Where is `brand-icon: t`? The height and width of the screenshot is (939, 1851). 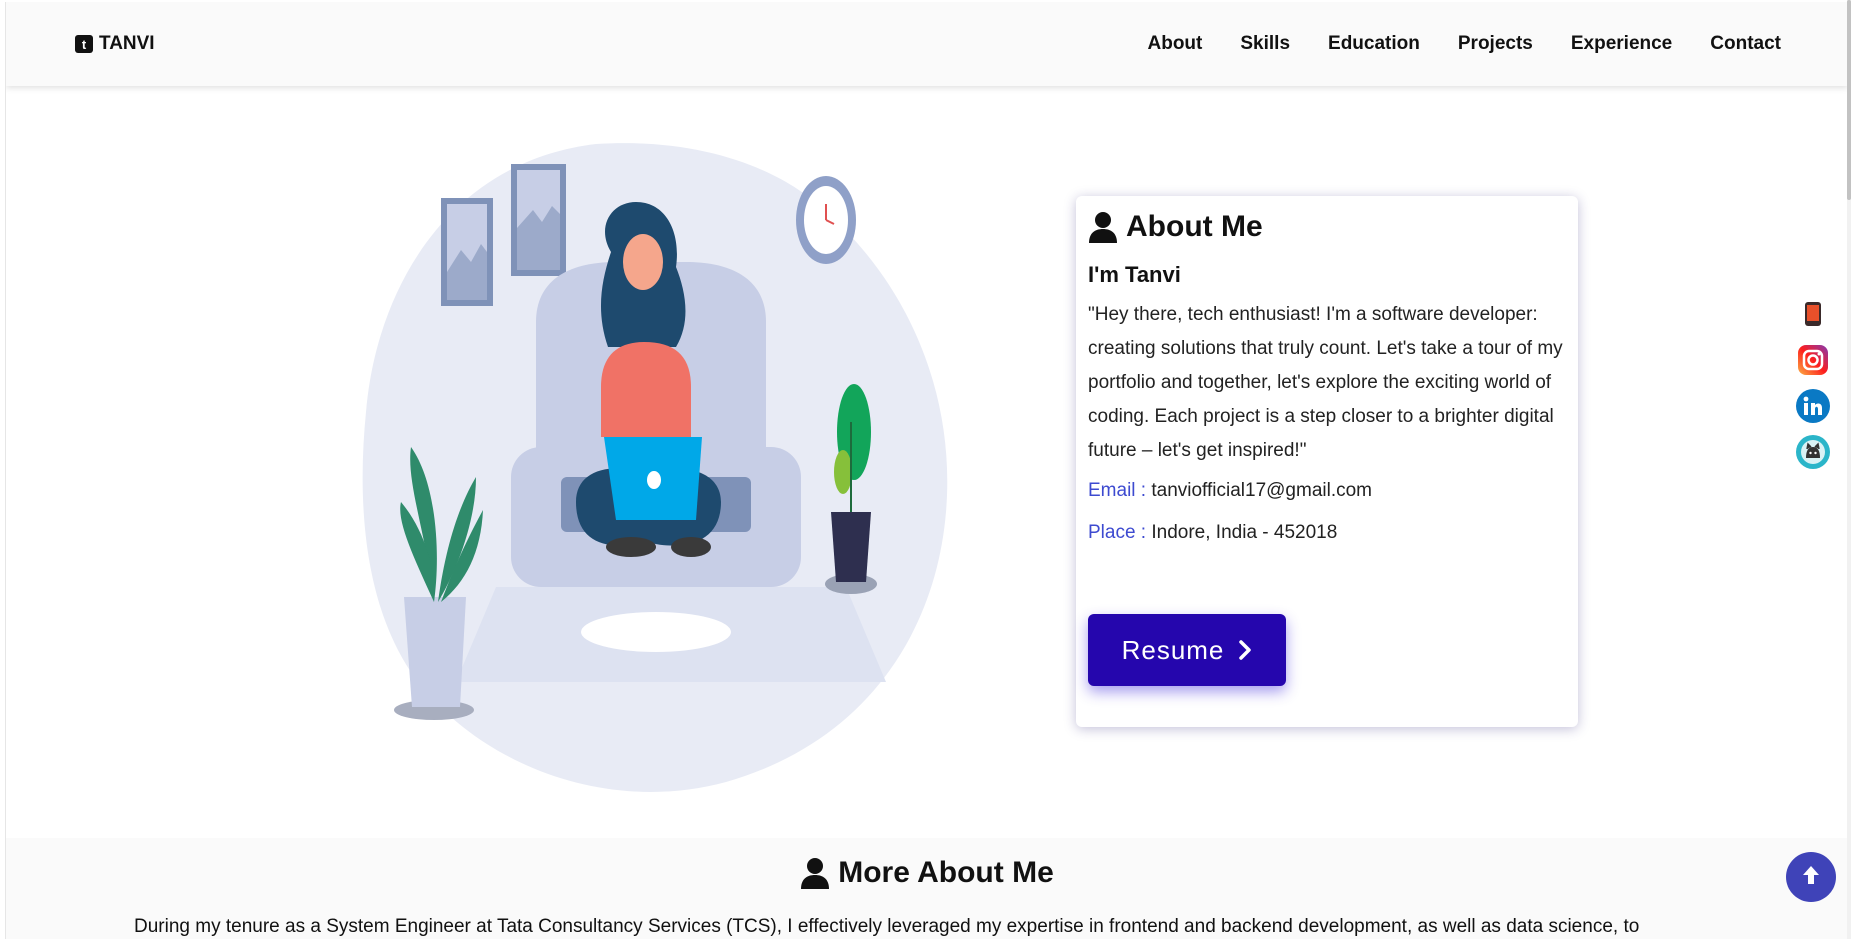
brand-icon: t is located at coordinates (84, 44).